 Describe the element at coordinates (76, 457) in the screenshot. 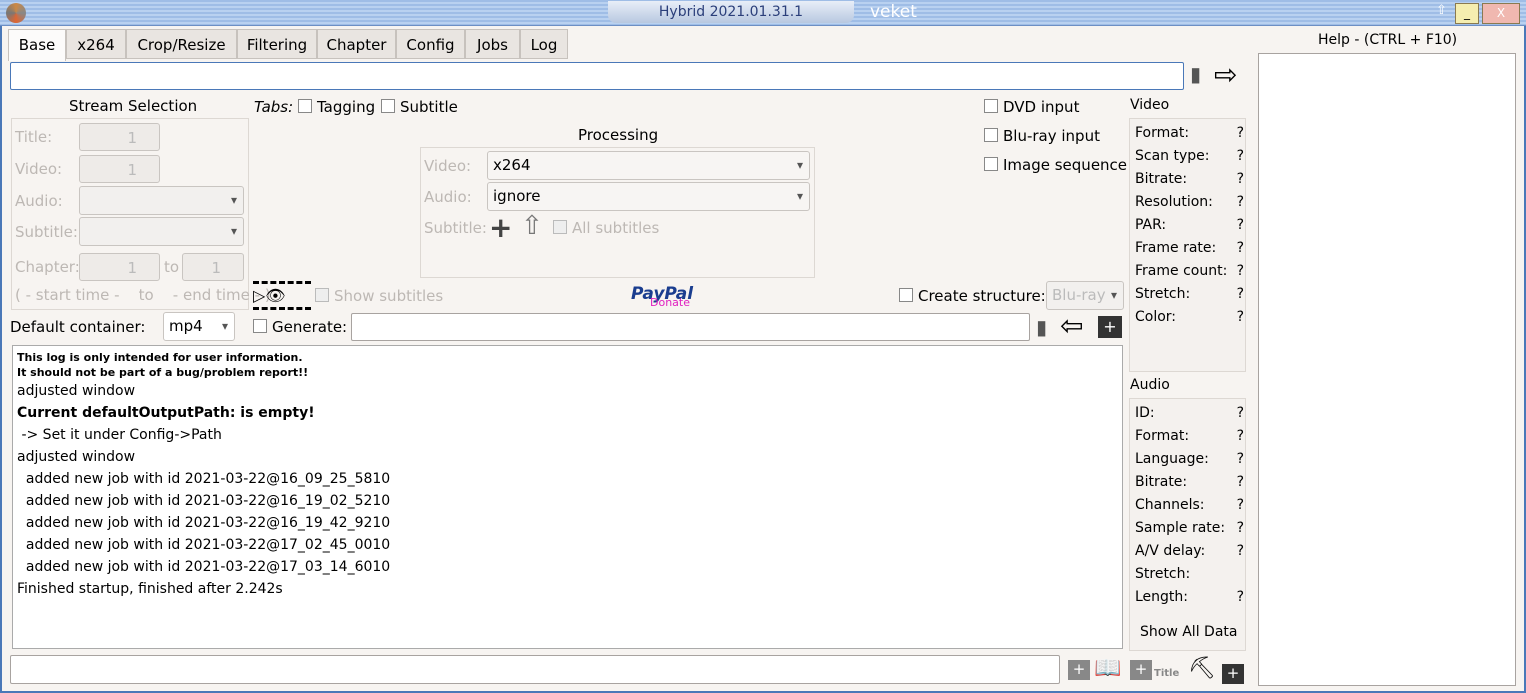

I see `log-line: adjusted window` at that location.